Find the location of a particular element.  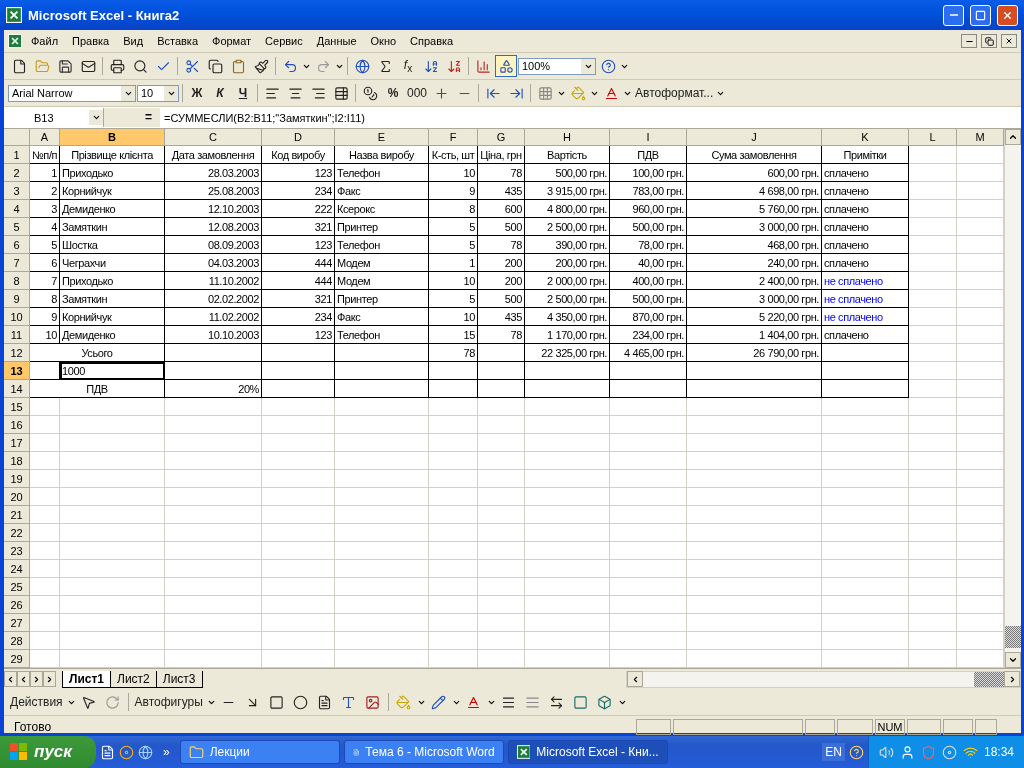

table-cell: 200,00 грн. is located at coordinates (567, 263).